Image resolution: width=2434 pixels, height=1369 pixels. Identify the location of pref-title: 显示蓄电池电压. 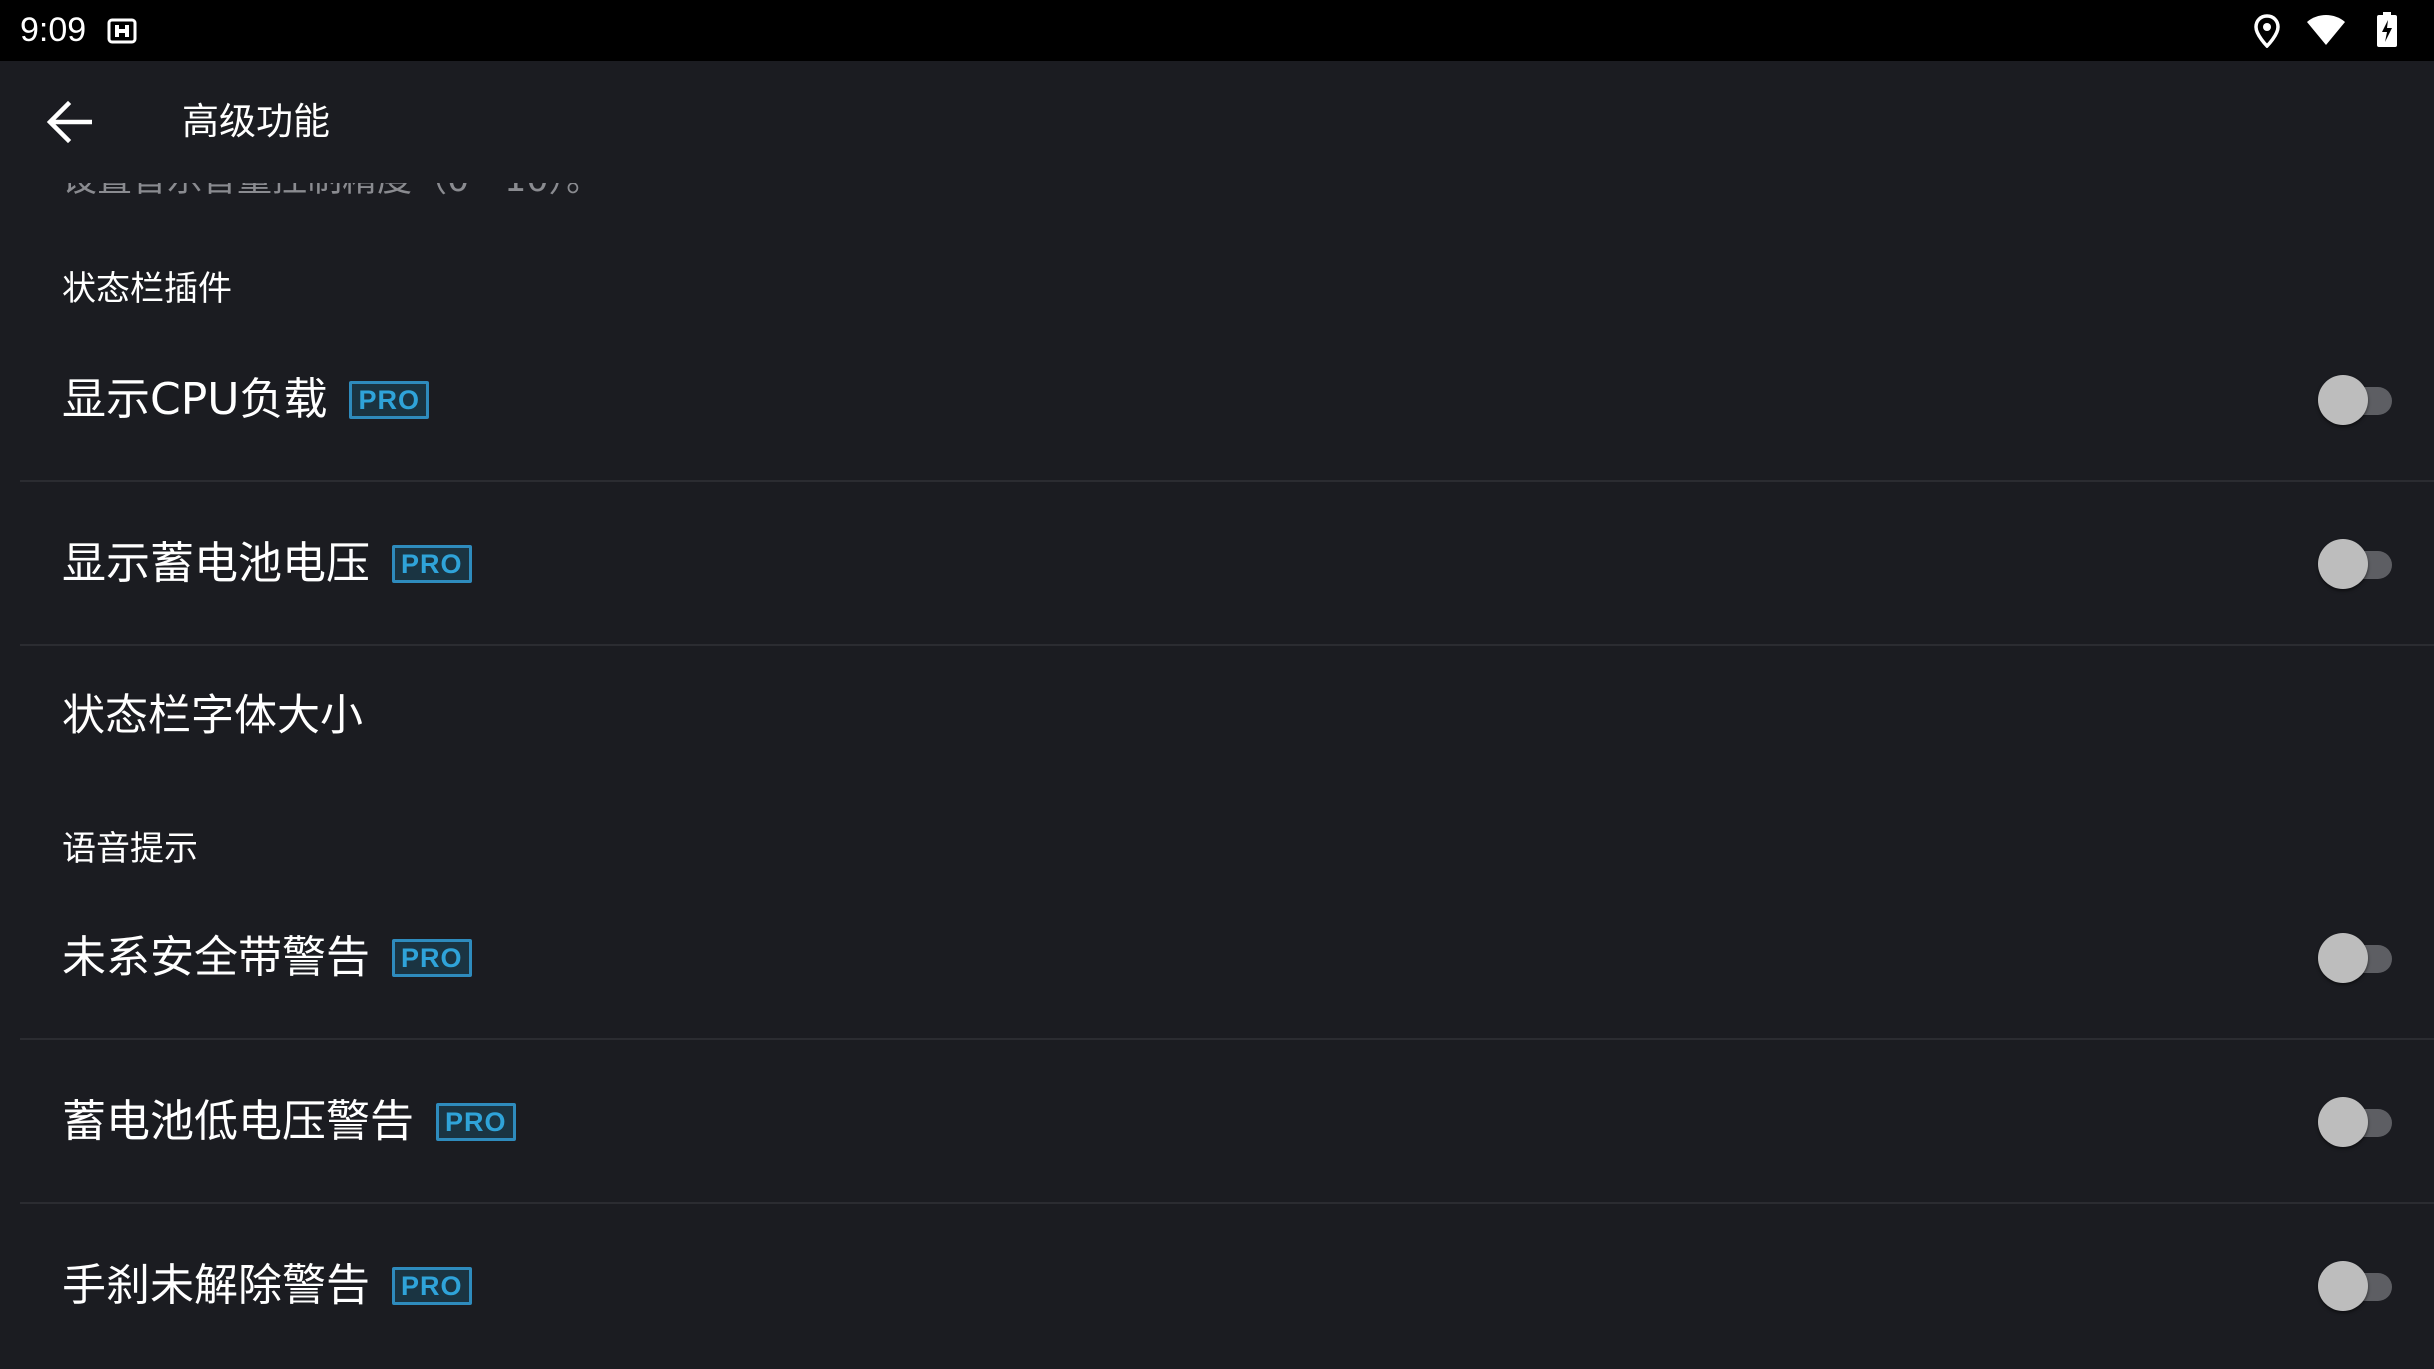
(216, 563).